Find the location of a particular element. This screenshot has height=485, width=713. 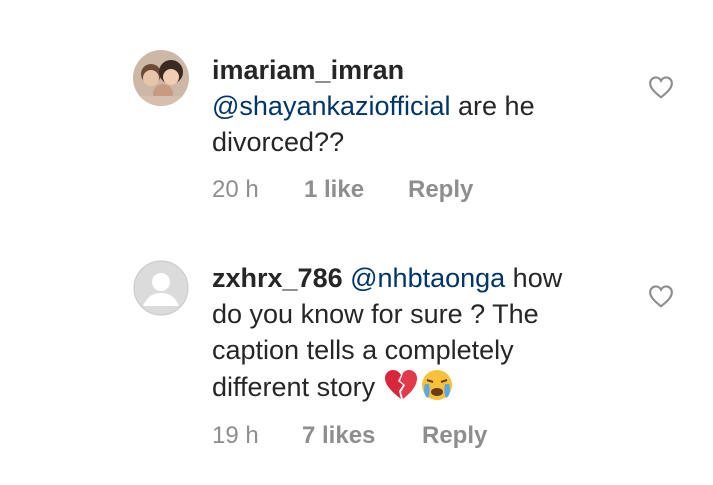

default-profile-icon is located at coordinates (161, 288).